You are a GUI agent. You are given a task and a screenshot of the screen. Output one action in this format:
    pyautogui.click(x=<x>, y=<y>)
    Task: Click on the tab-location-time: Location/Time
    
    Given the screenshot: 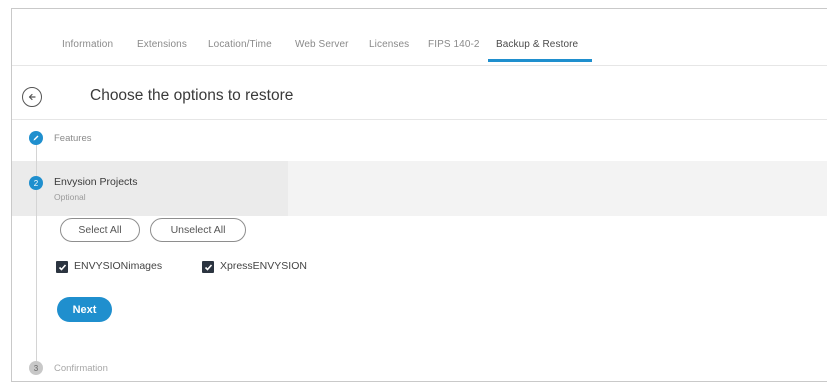 What is the action you would take?
    pyautogui.click(x=240, y=44)
    